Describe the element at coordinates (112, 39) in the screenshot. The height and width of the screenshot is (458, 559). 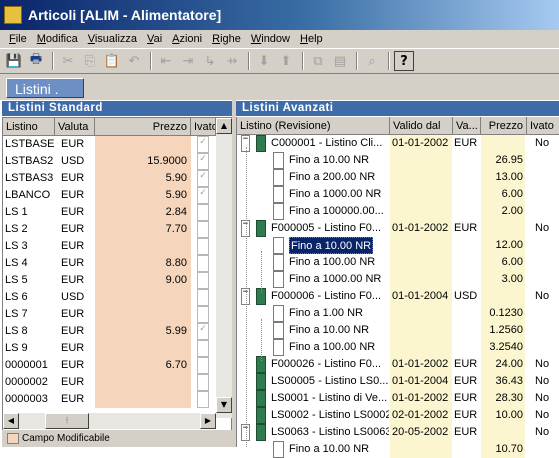
I see `menu-visualizza: Visualizza` at that location.